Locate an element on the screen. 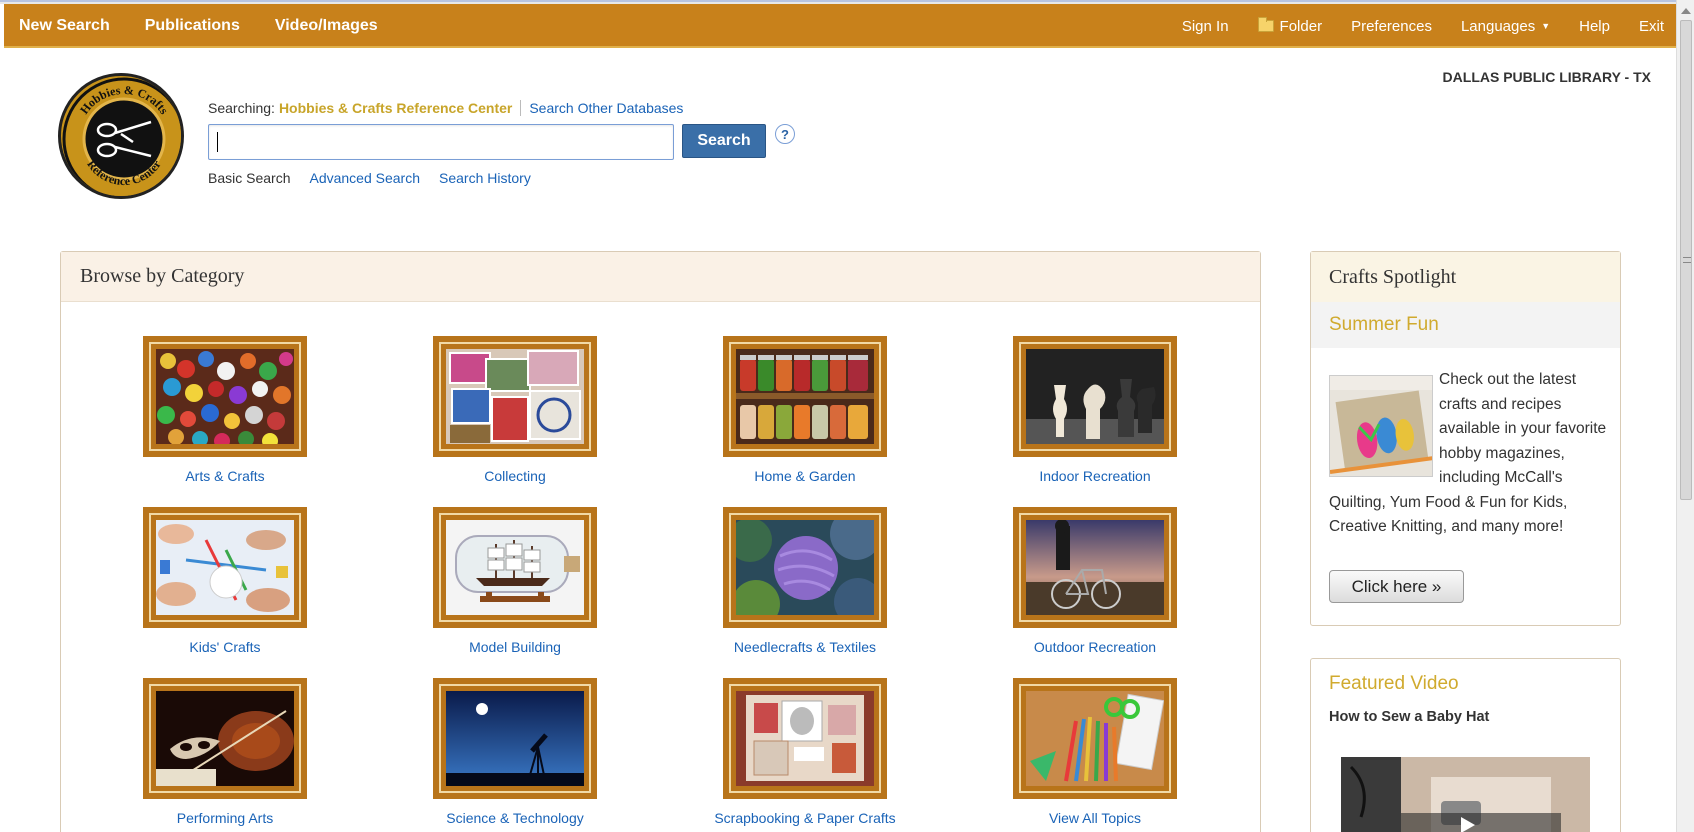 Image resolution: width=1694 pixels, height=832 pixels. library-name: DALLAS PUBLIC LIBRARY - TX is located at coordinates (1546, 77).